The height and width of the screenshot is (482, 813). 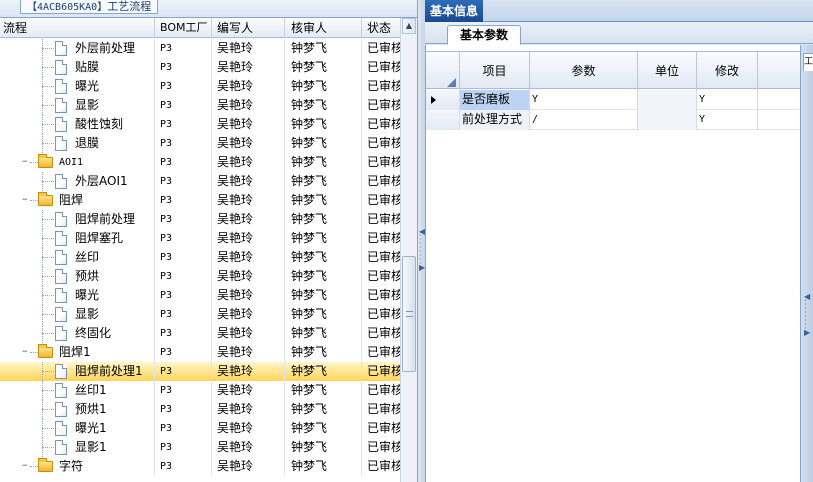 What do you see at coordinates (409, 314) in the screenshot?
I see `scrollbar-thumb` at bounding box center [409, 314].